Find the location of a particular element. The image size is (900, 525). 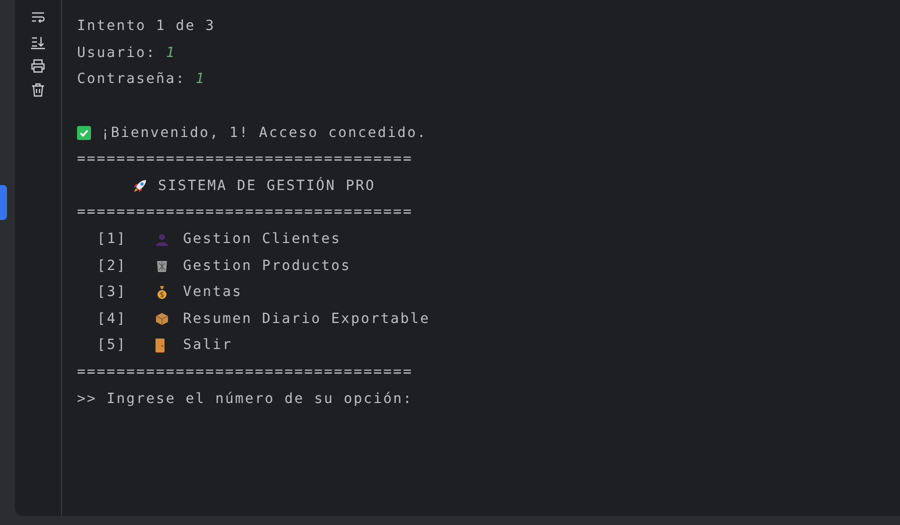

option-number: [3] is located at coordinates (112, 292).